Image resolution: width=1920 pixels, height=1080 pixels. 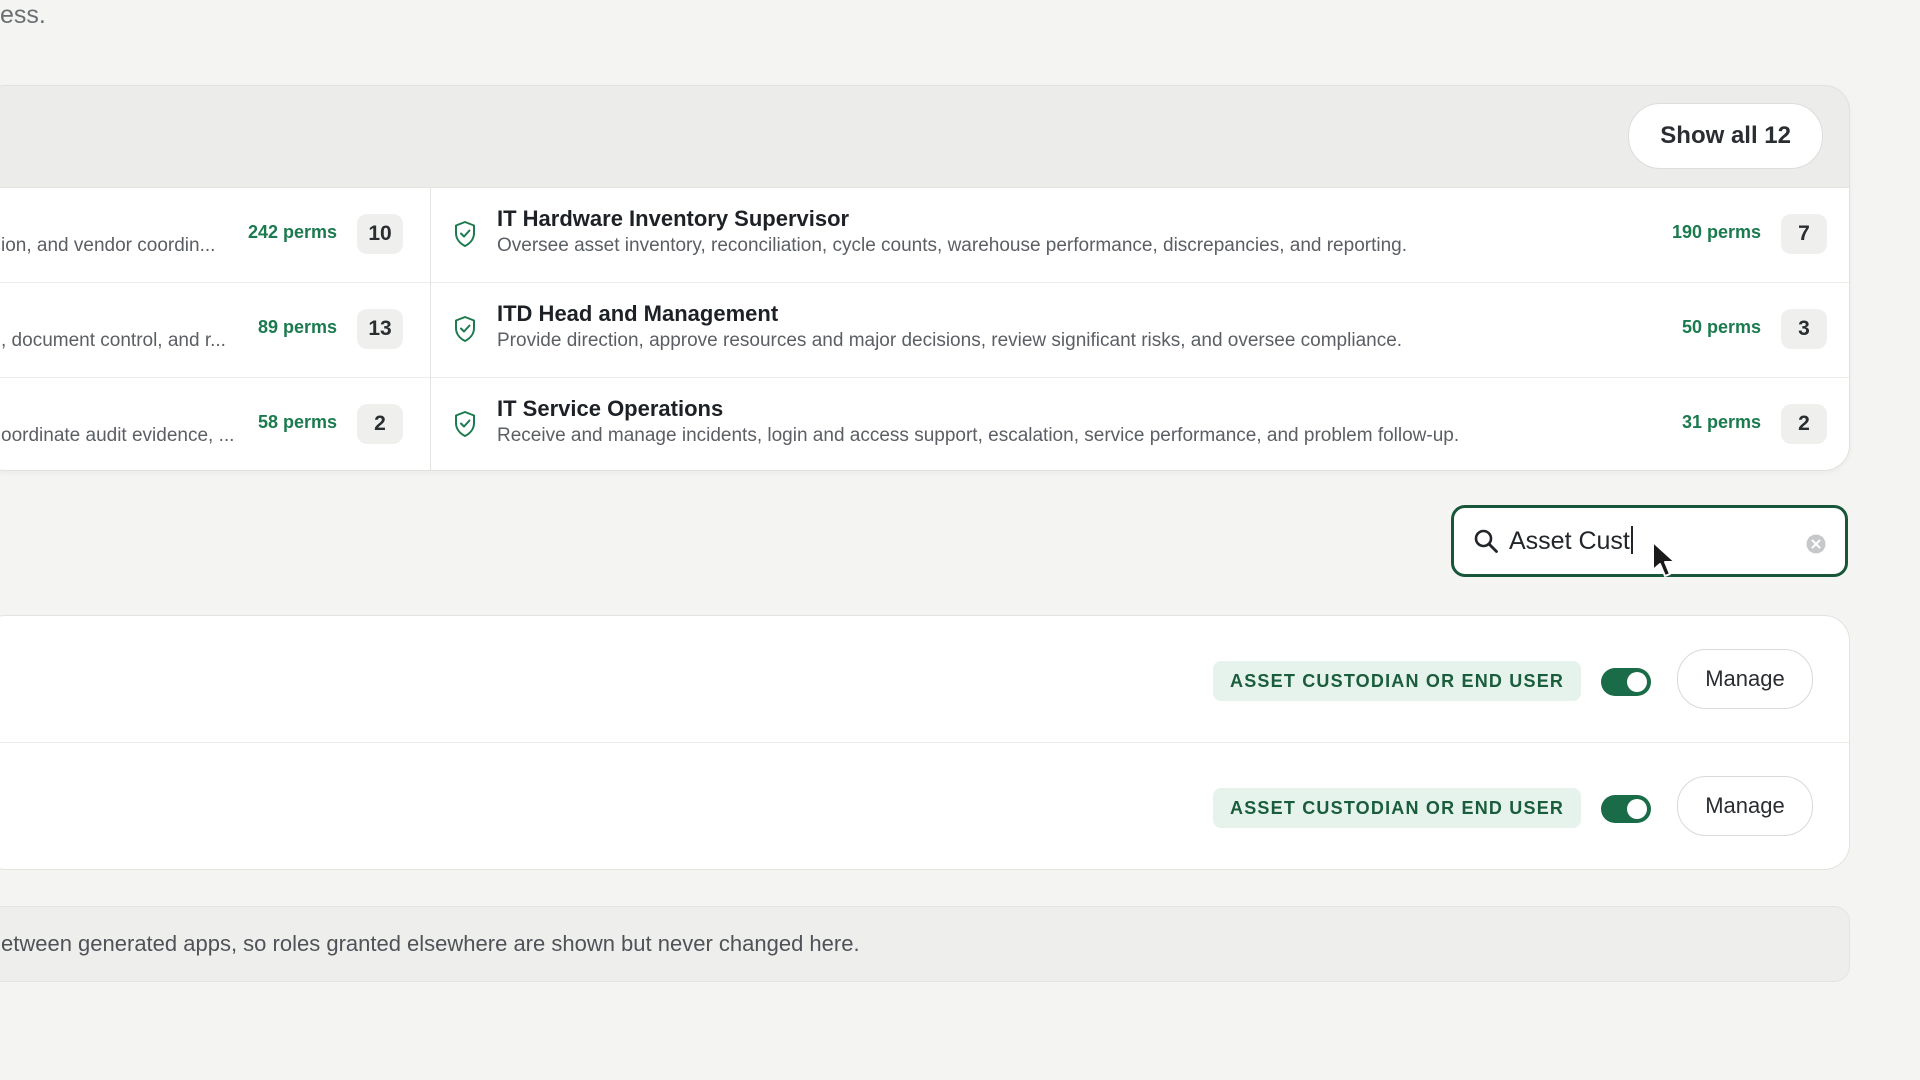 What do you see at coordinates (610, 408) in the screenshot?
I see `role-title: IT Service Operations` at bounding box center [610, 408].